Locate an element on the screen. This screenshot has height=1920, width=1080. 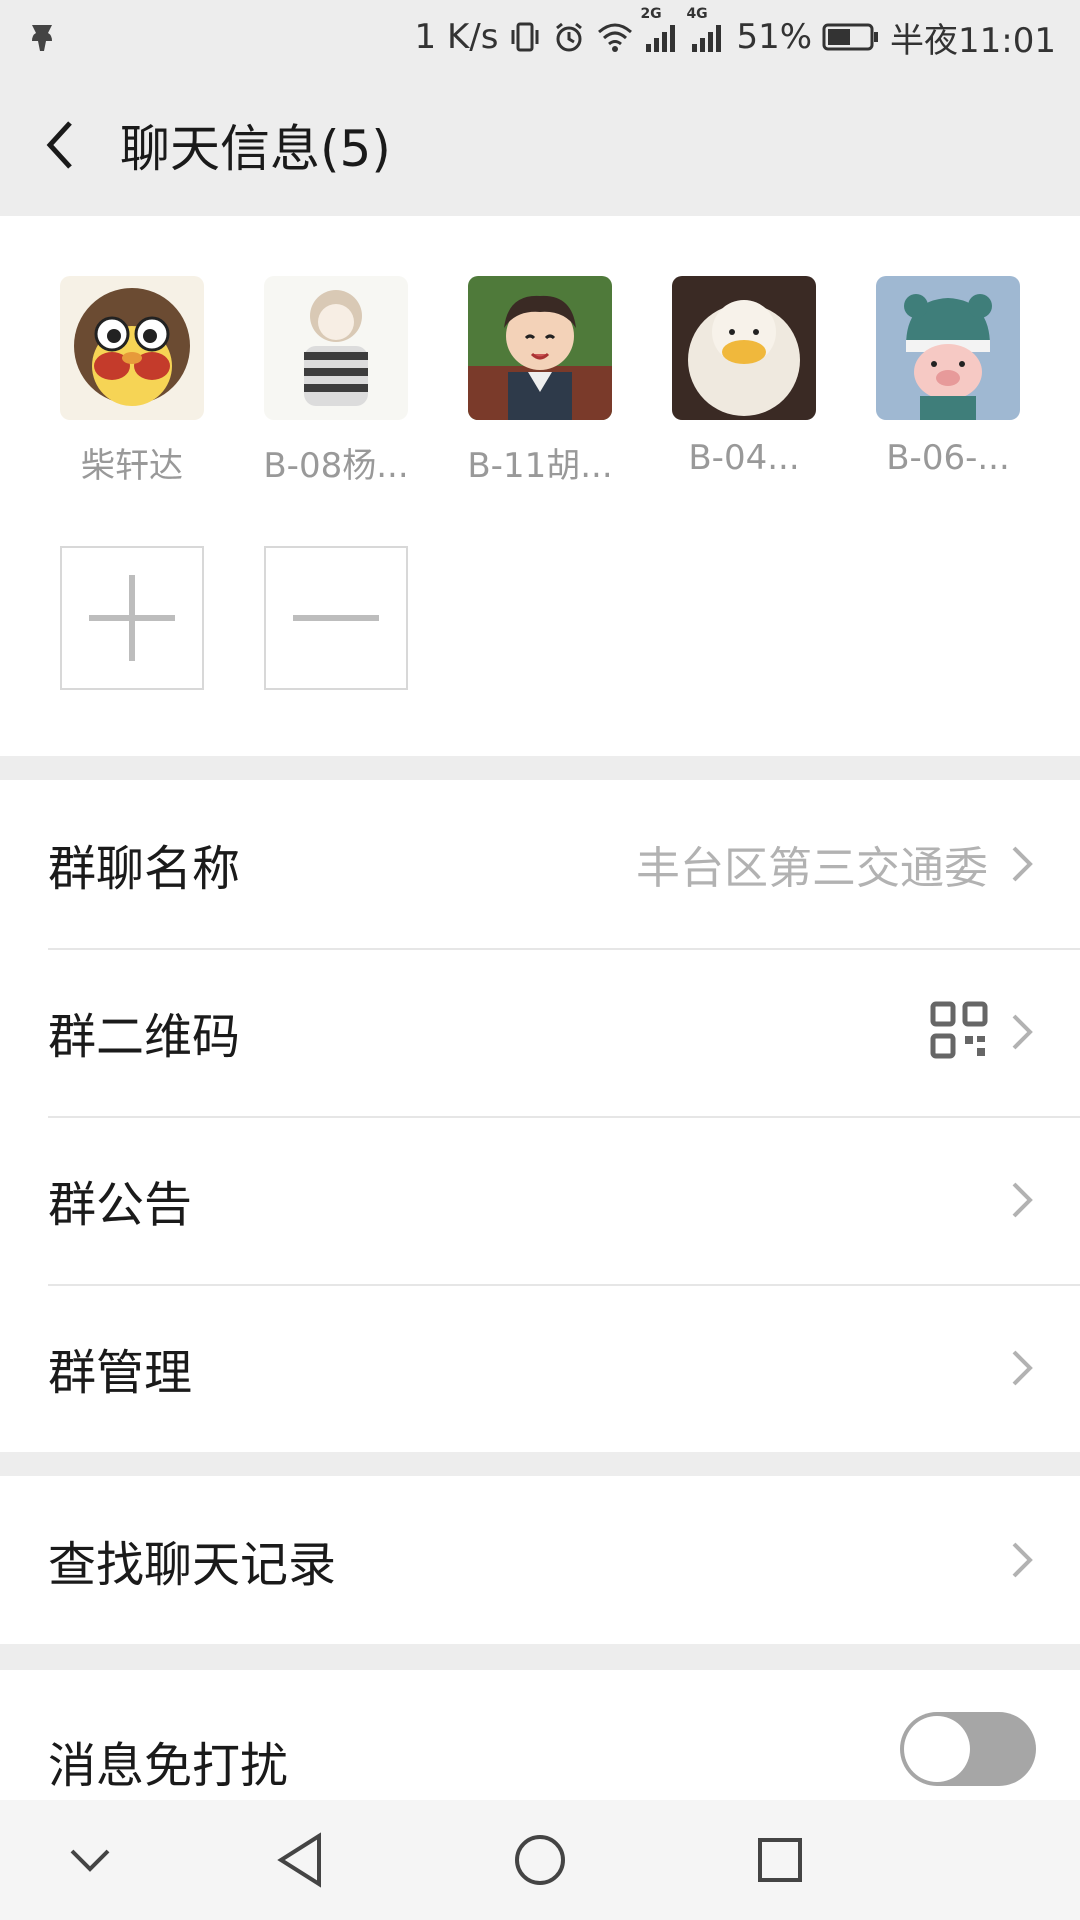
triangle-back-icon is located at coordinates (299, 1860).